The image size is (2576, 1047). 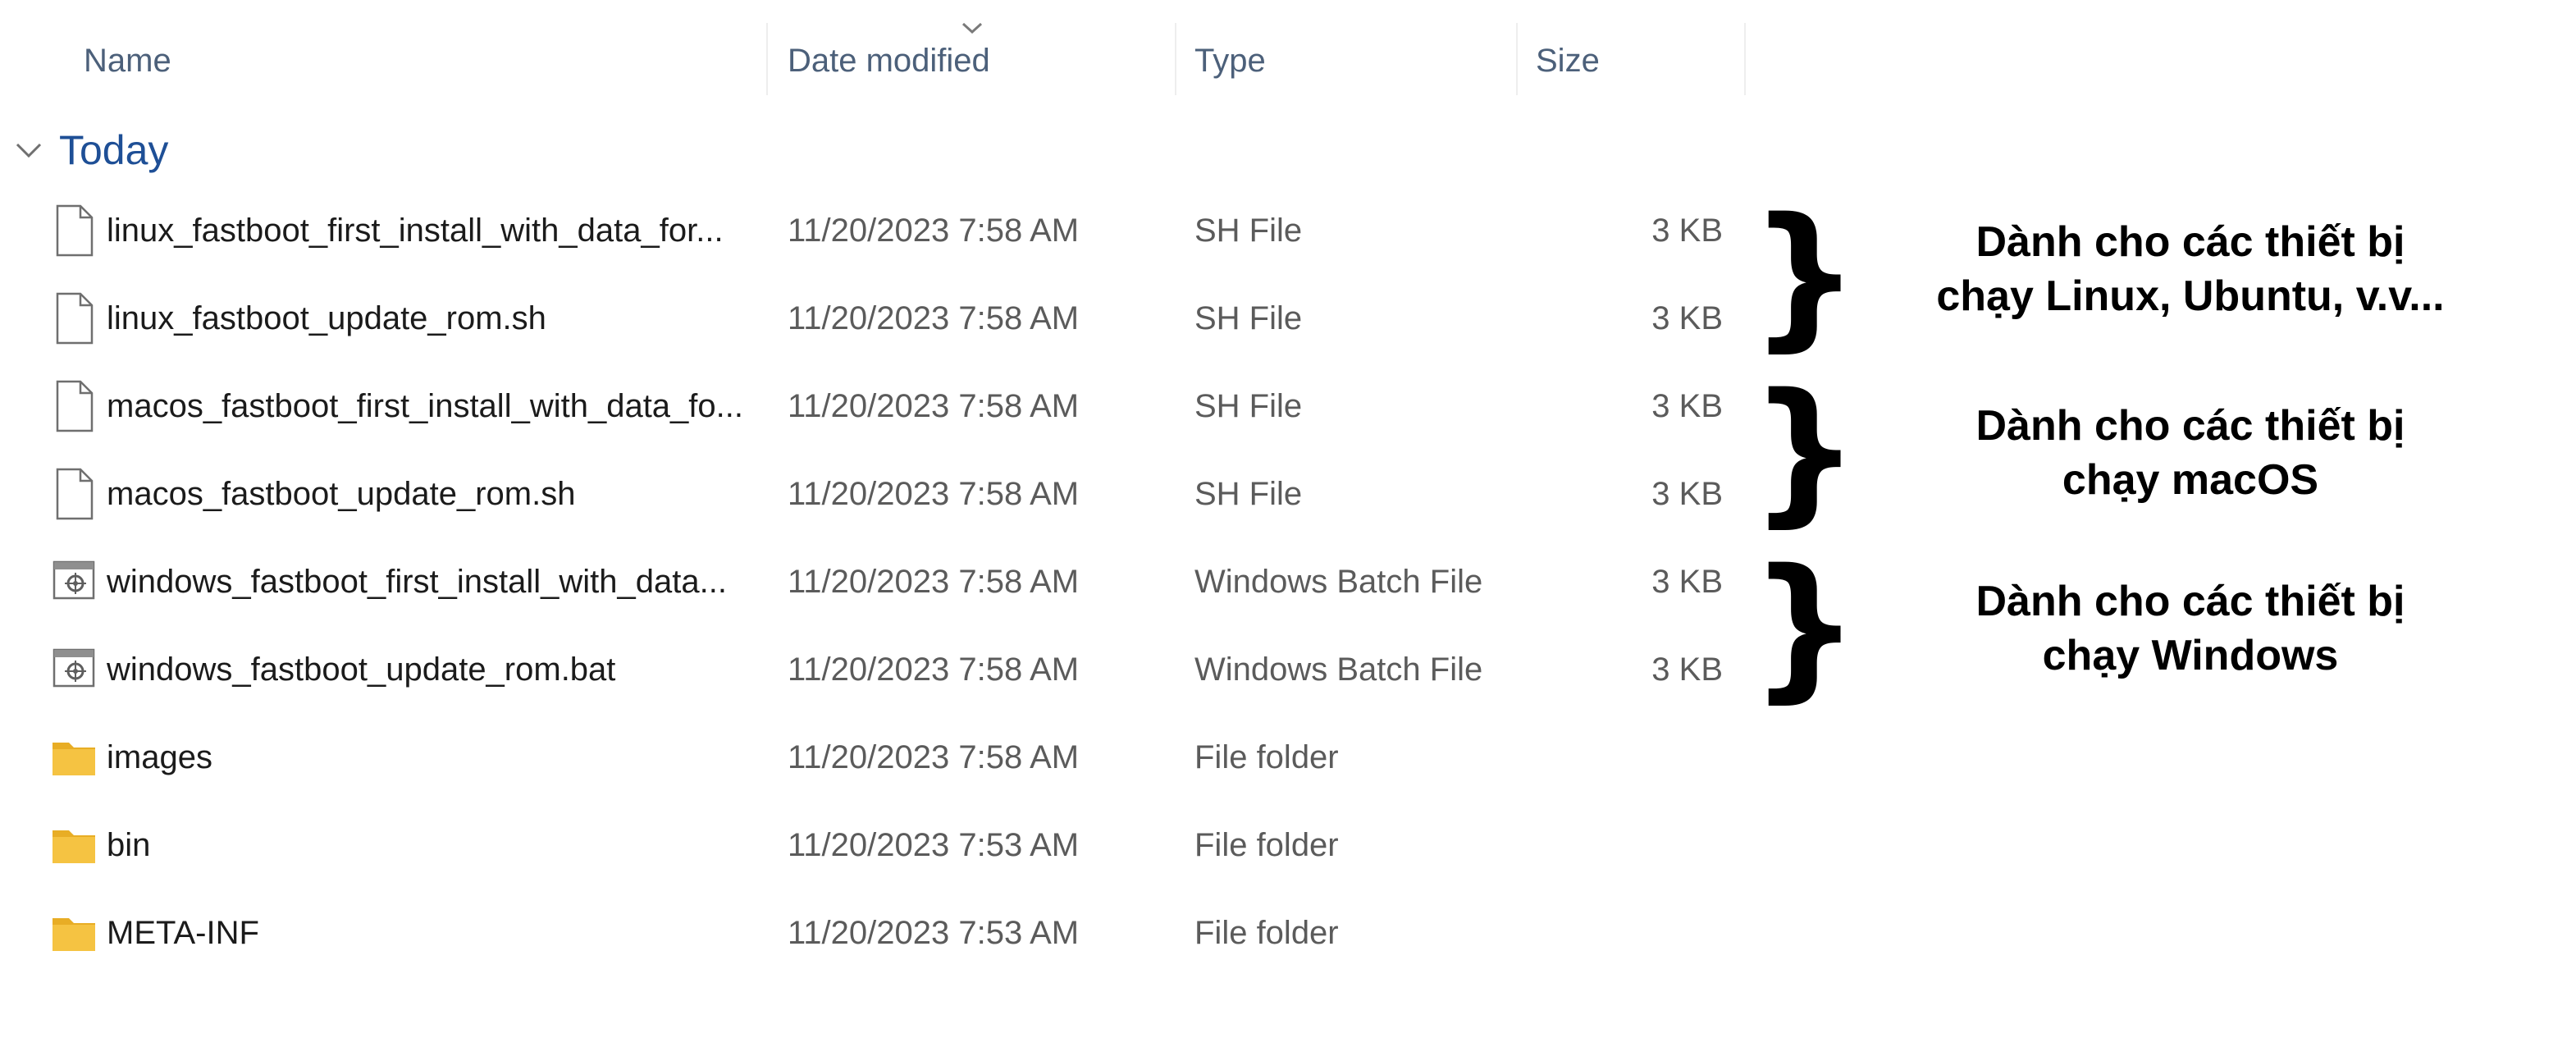 I want to click on file-name: META-INF, so click(x=431, y=932).